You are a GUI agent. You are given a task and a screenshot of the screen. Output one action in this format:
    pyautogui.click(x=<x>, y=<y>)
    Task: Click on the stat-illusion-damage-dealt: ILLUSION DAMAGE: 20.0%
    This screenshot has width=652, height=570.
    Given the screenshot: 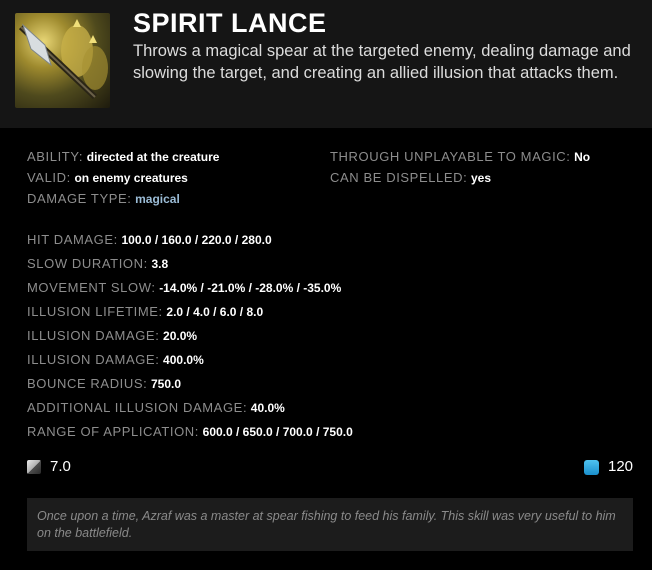 What is the action you would take?
    pyautogui.click(x=112, y=335)
    